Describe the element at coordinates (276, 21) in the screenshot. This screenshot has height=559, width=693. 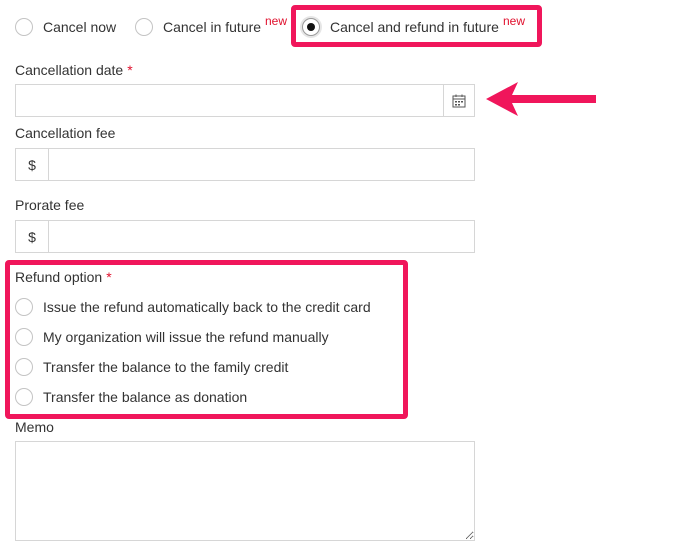
I see `new-badge: new` at that location.